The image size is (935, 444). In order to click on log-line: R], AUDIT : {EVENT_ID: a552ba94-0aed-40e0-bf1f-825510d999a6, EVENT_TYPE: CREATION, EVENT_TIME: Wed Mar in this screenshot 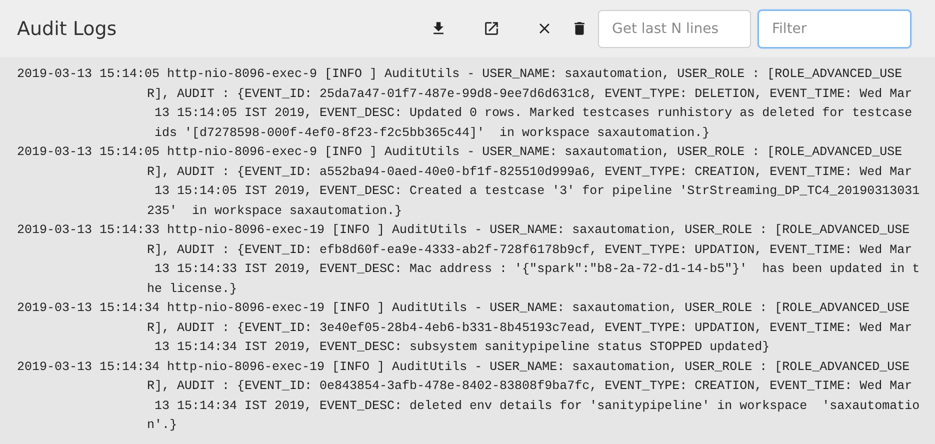, I will do `click(530, 172)`.